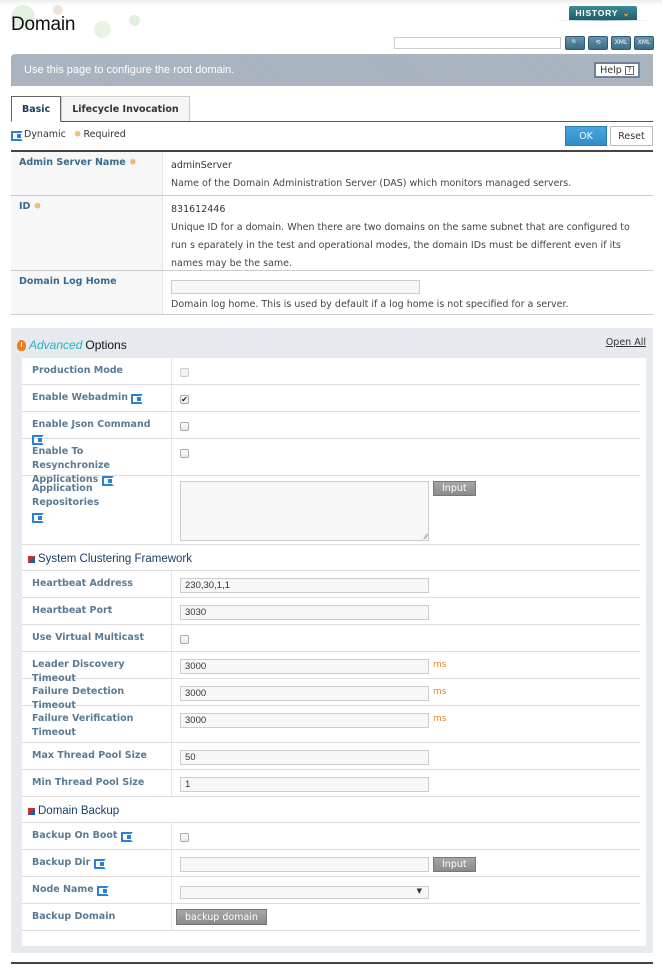 The height and width of the screenshot is (967, 662). I want to click on row-leader-discovery-timeout: Leader Discovery Timeout ms, so click(331, 668).